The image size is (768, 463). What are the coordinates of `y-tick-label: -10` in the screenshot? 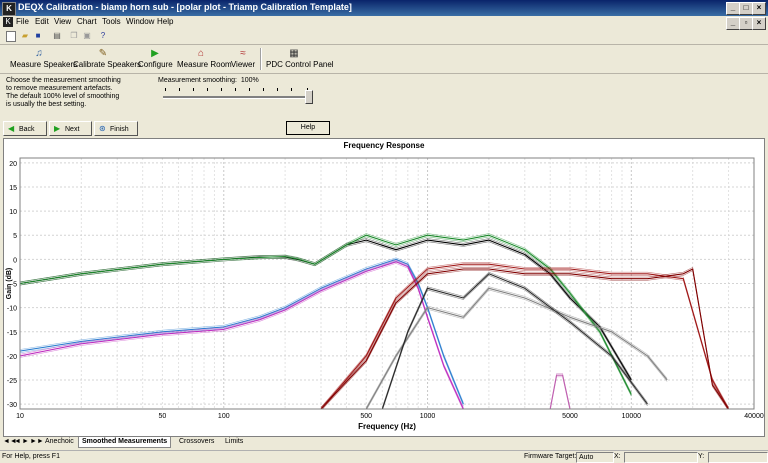 It's located at (12, 309).